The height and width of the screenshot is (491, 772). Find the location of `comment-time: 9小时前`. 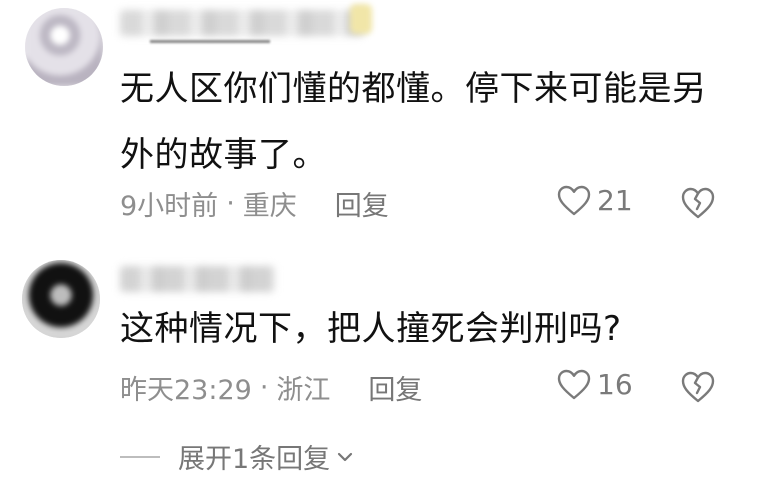

comment-time: 9小时前 is located at coordinates (169, 206).